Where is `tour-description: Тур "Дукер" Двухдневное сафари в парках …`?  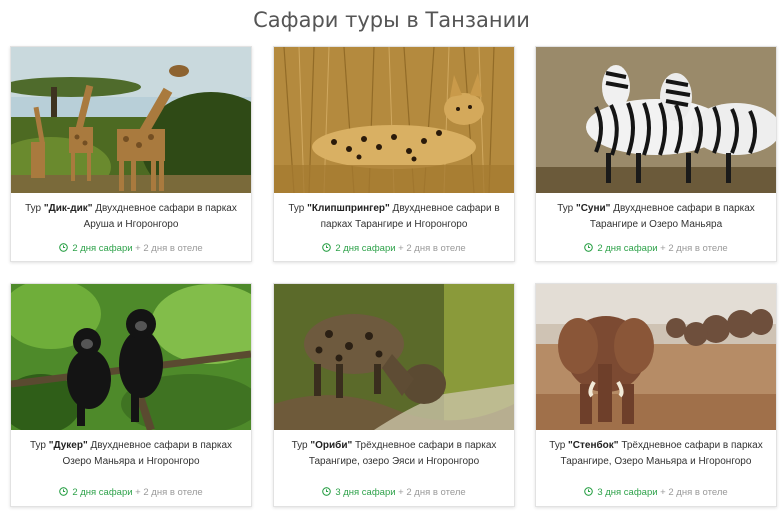
tour-description: Тур "Дукер" Двухдневное сафари в парках … is located at coordinates (131, 453).